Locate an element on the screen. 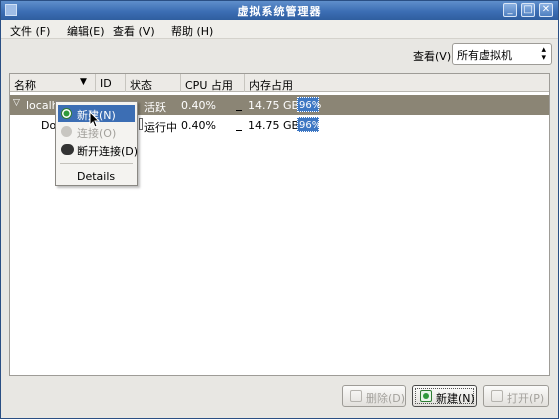  view-filter-select: 所有虚拟机 ▴ ▾ is located at coordinates (502, 54).